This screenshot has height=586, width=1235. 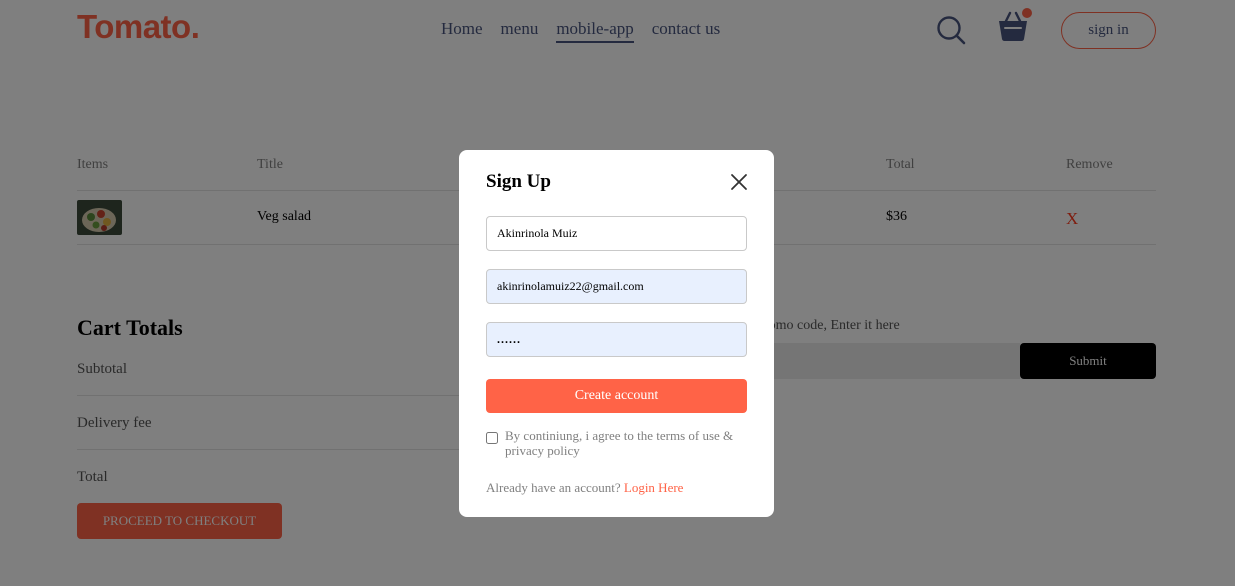 I want to click on close-icon, so click(x=739, y=182).